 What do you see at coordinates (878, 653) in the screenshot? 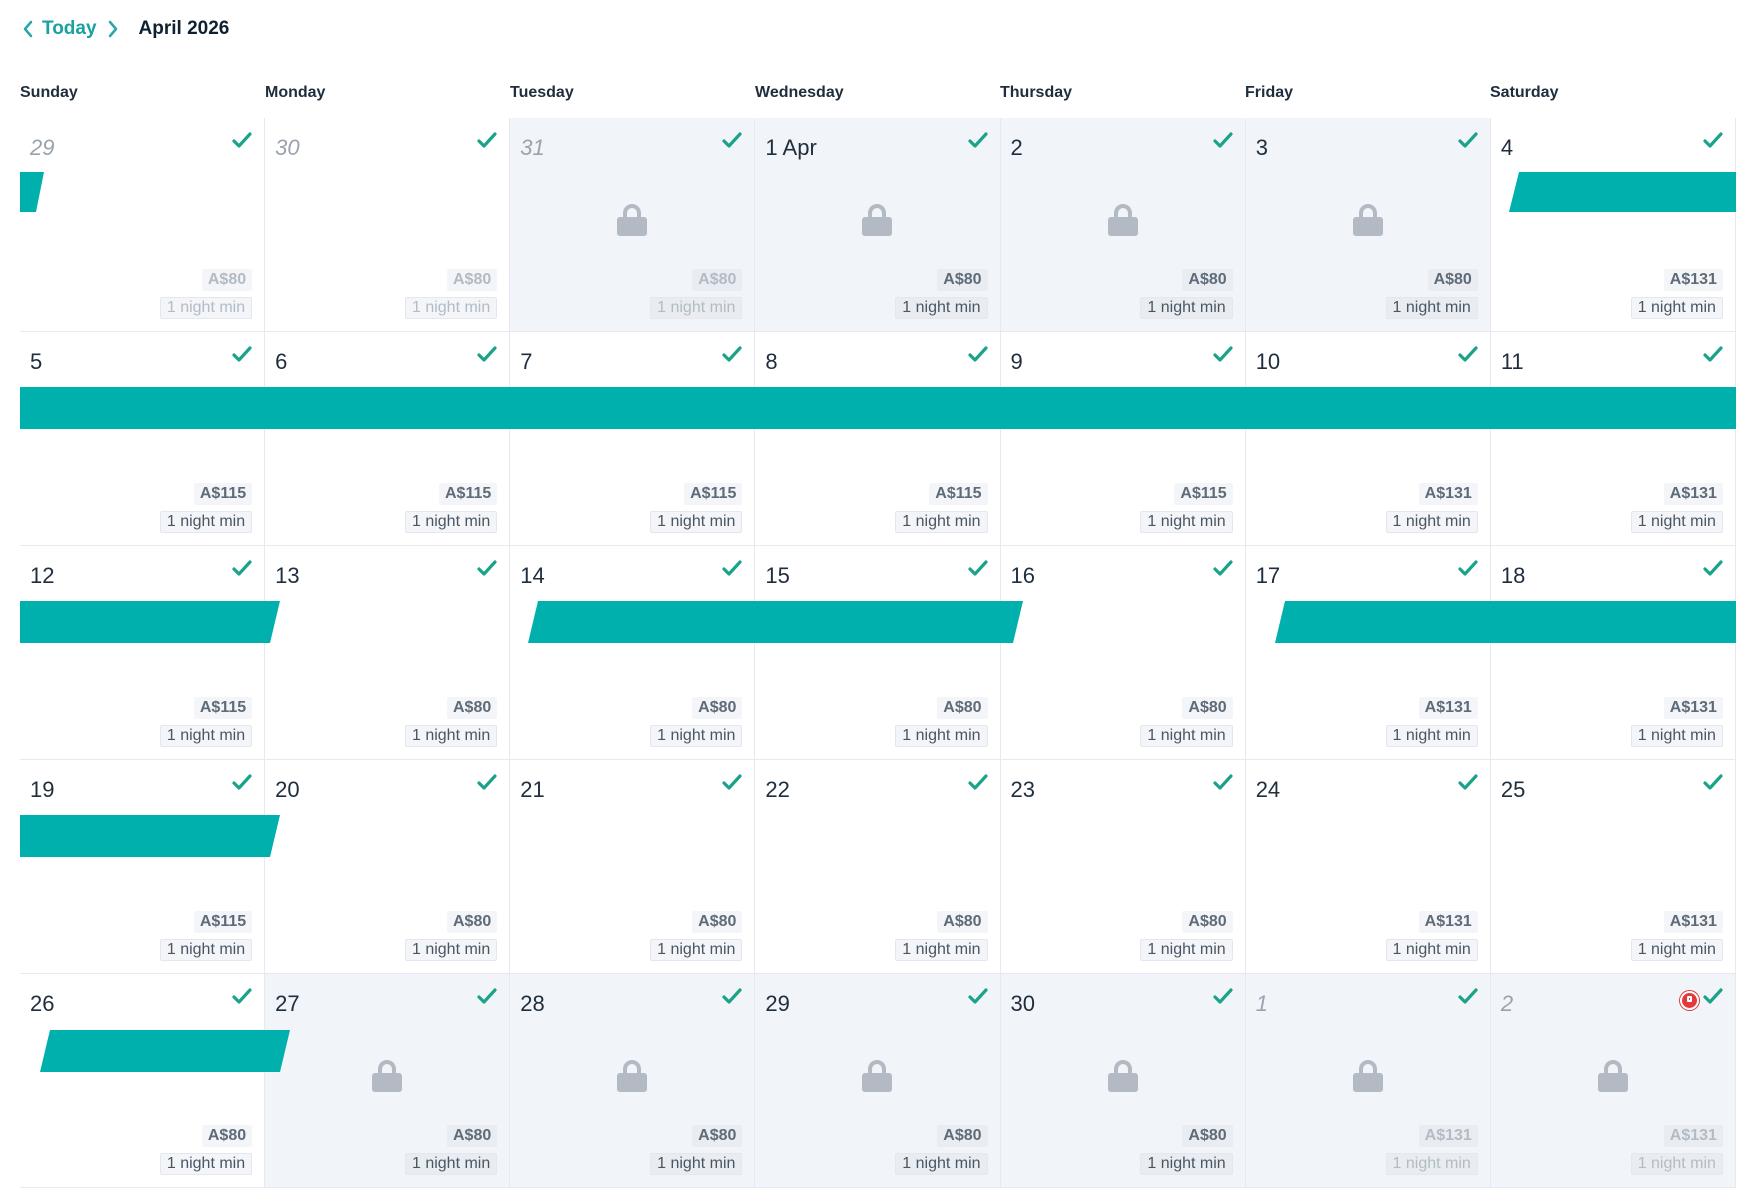
I see `calendar-day-cell: 15 A$80 1 night min` at bounding box center [878, 653].